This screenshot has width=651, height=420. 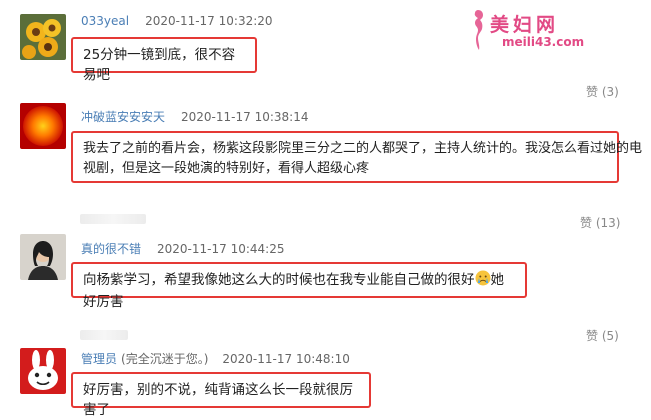 What do you see at coordinates (245, 117) in the screenshot?
I see `timestamp: 2020-11-17 10:38:14` at bounding box center [245, 117].